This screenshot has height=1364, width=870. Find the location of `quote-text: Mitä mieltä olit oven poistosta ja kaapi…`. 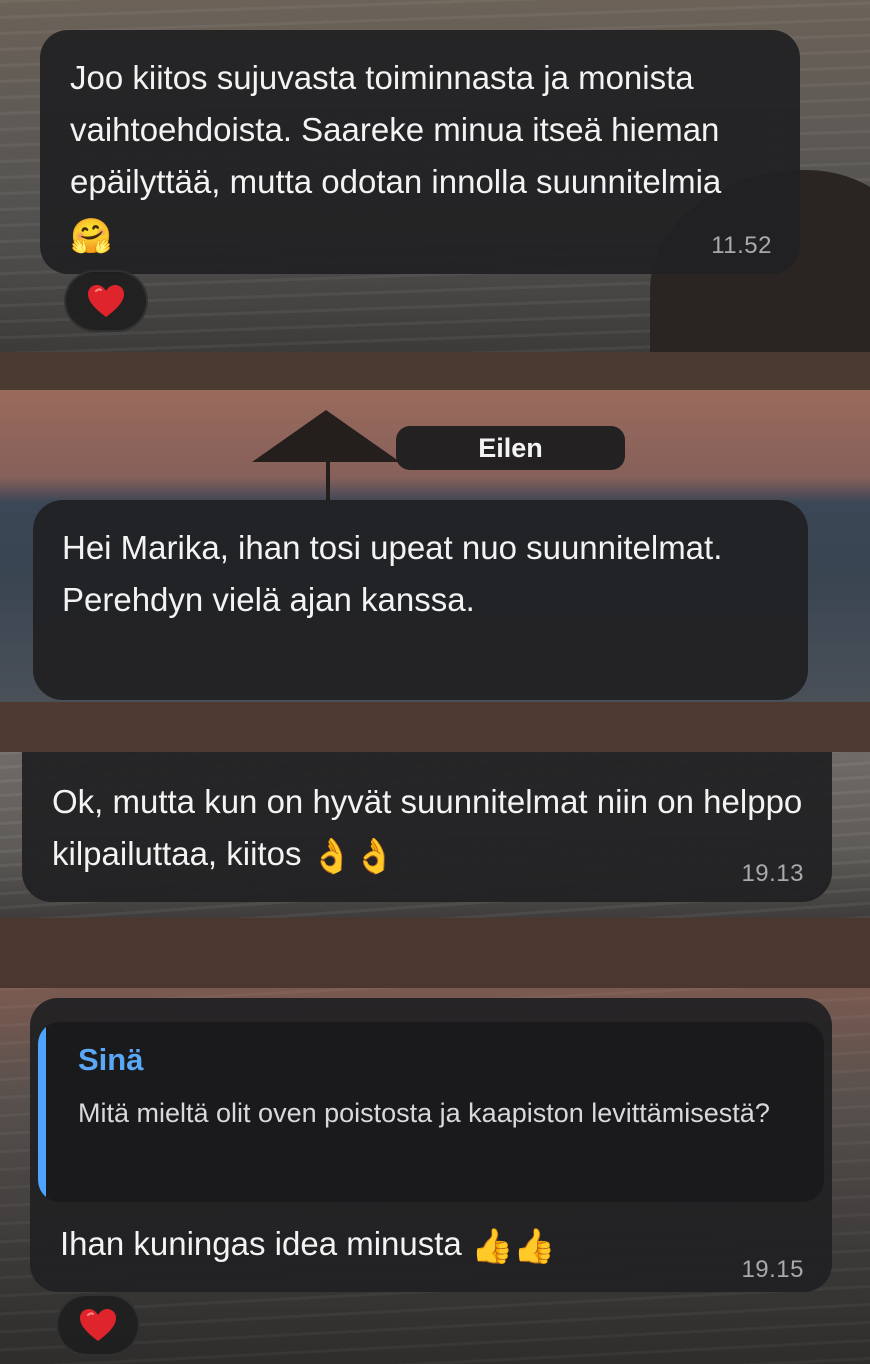

quote-text: Mitä mieltä olit oven poistosta ja kaapi… is located at coordinates (424, 1113).